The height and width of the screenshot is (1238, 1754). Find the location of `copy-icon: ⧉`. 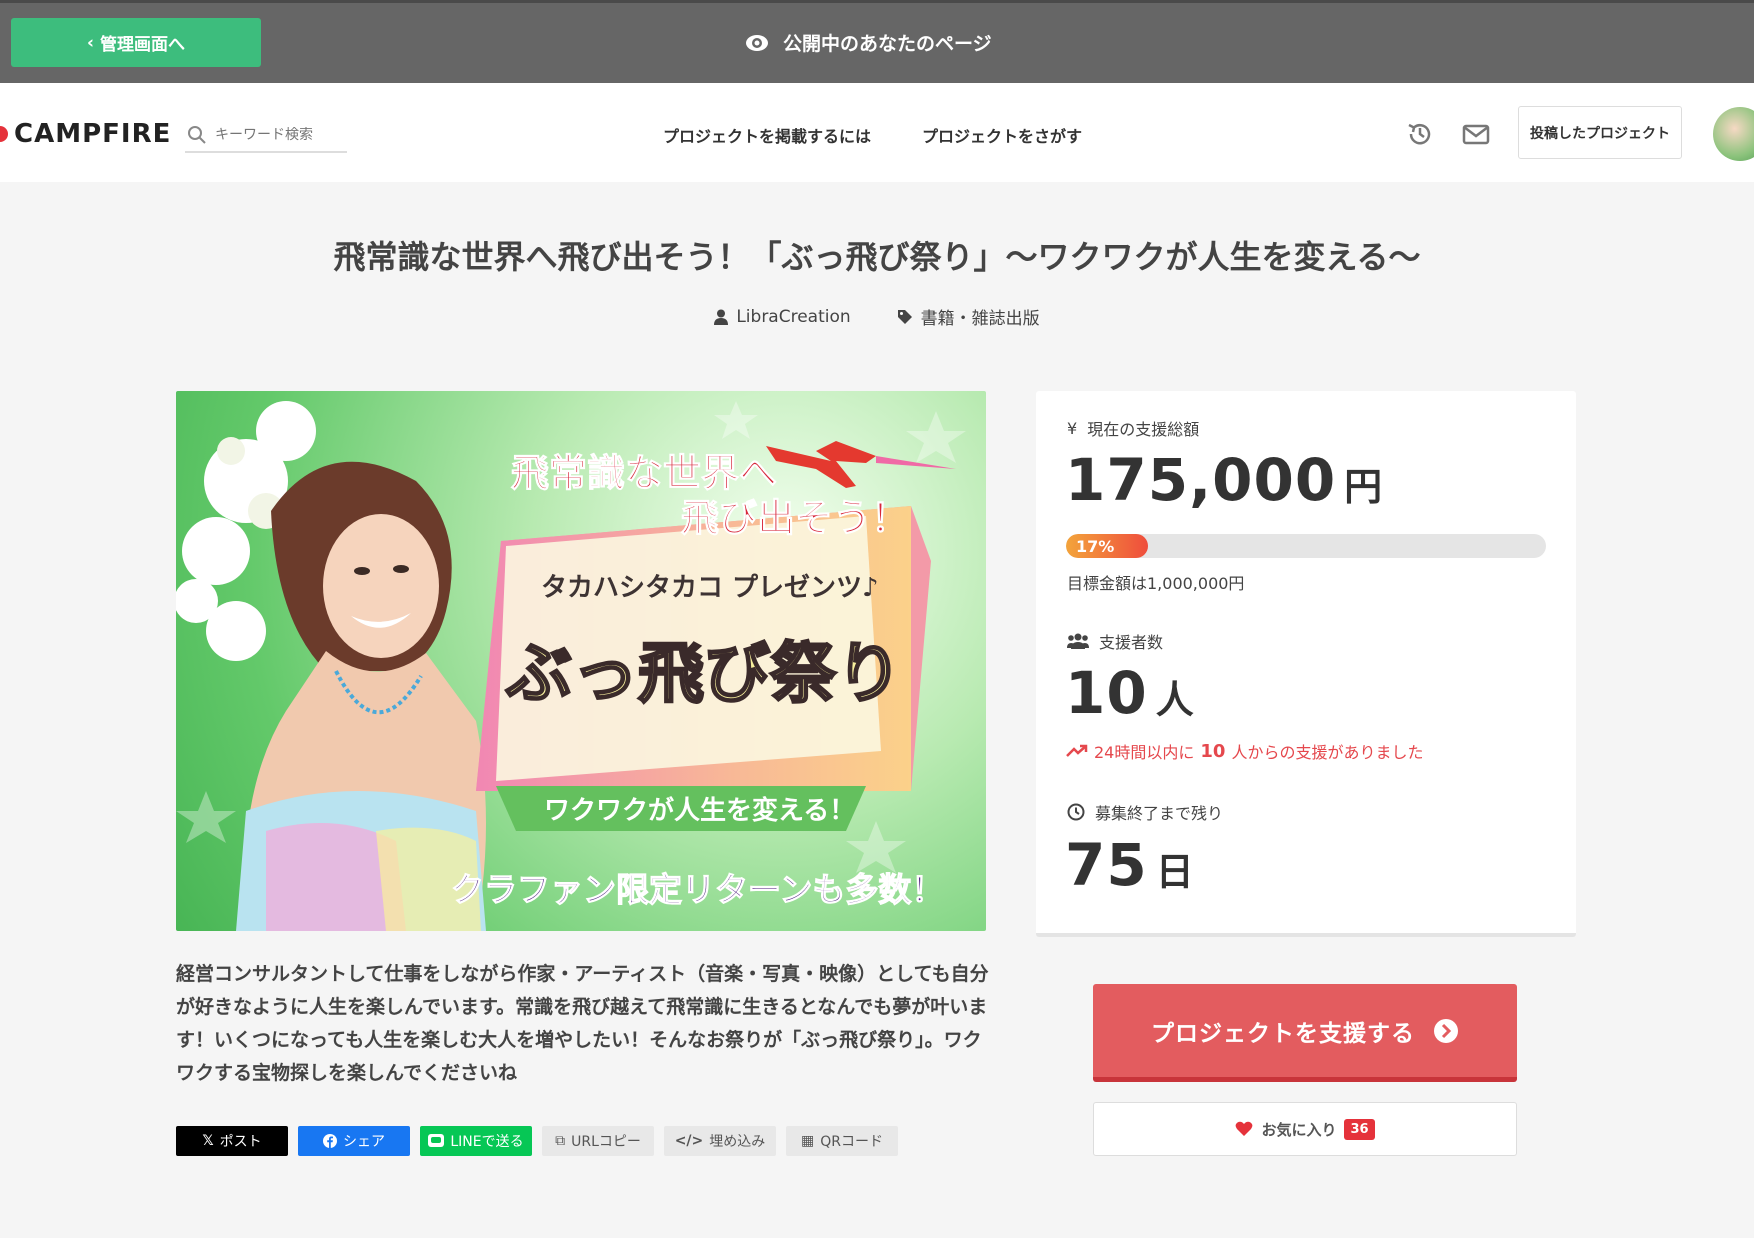

copy-icon: ⧉ is located at coordinates (560, 1141).